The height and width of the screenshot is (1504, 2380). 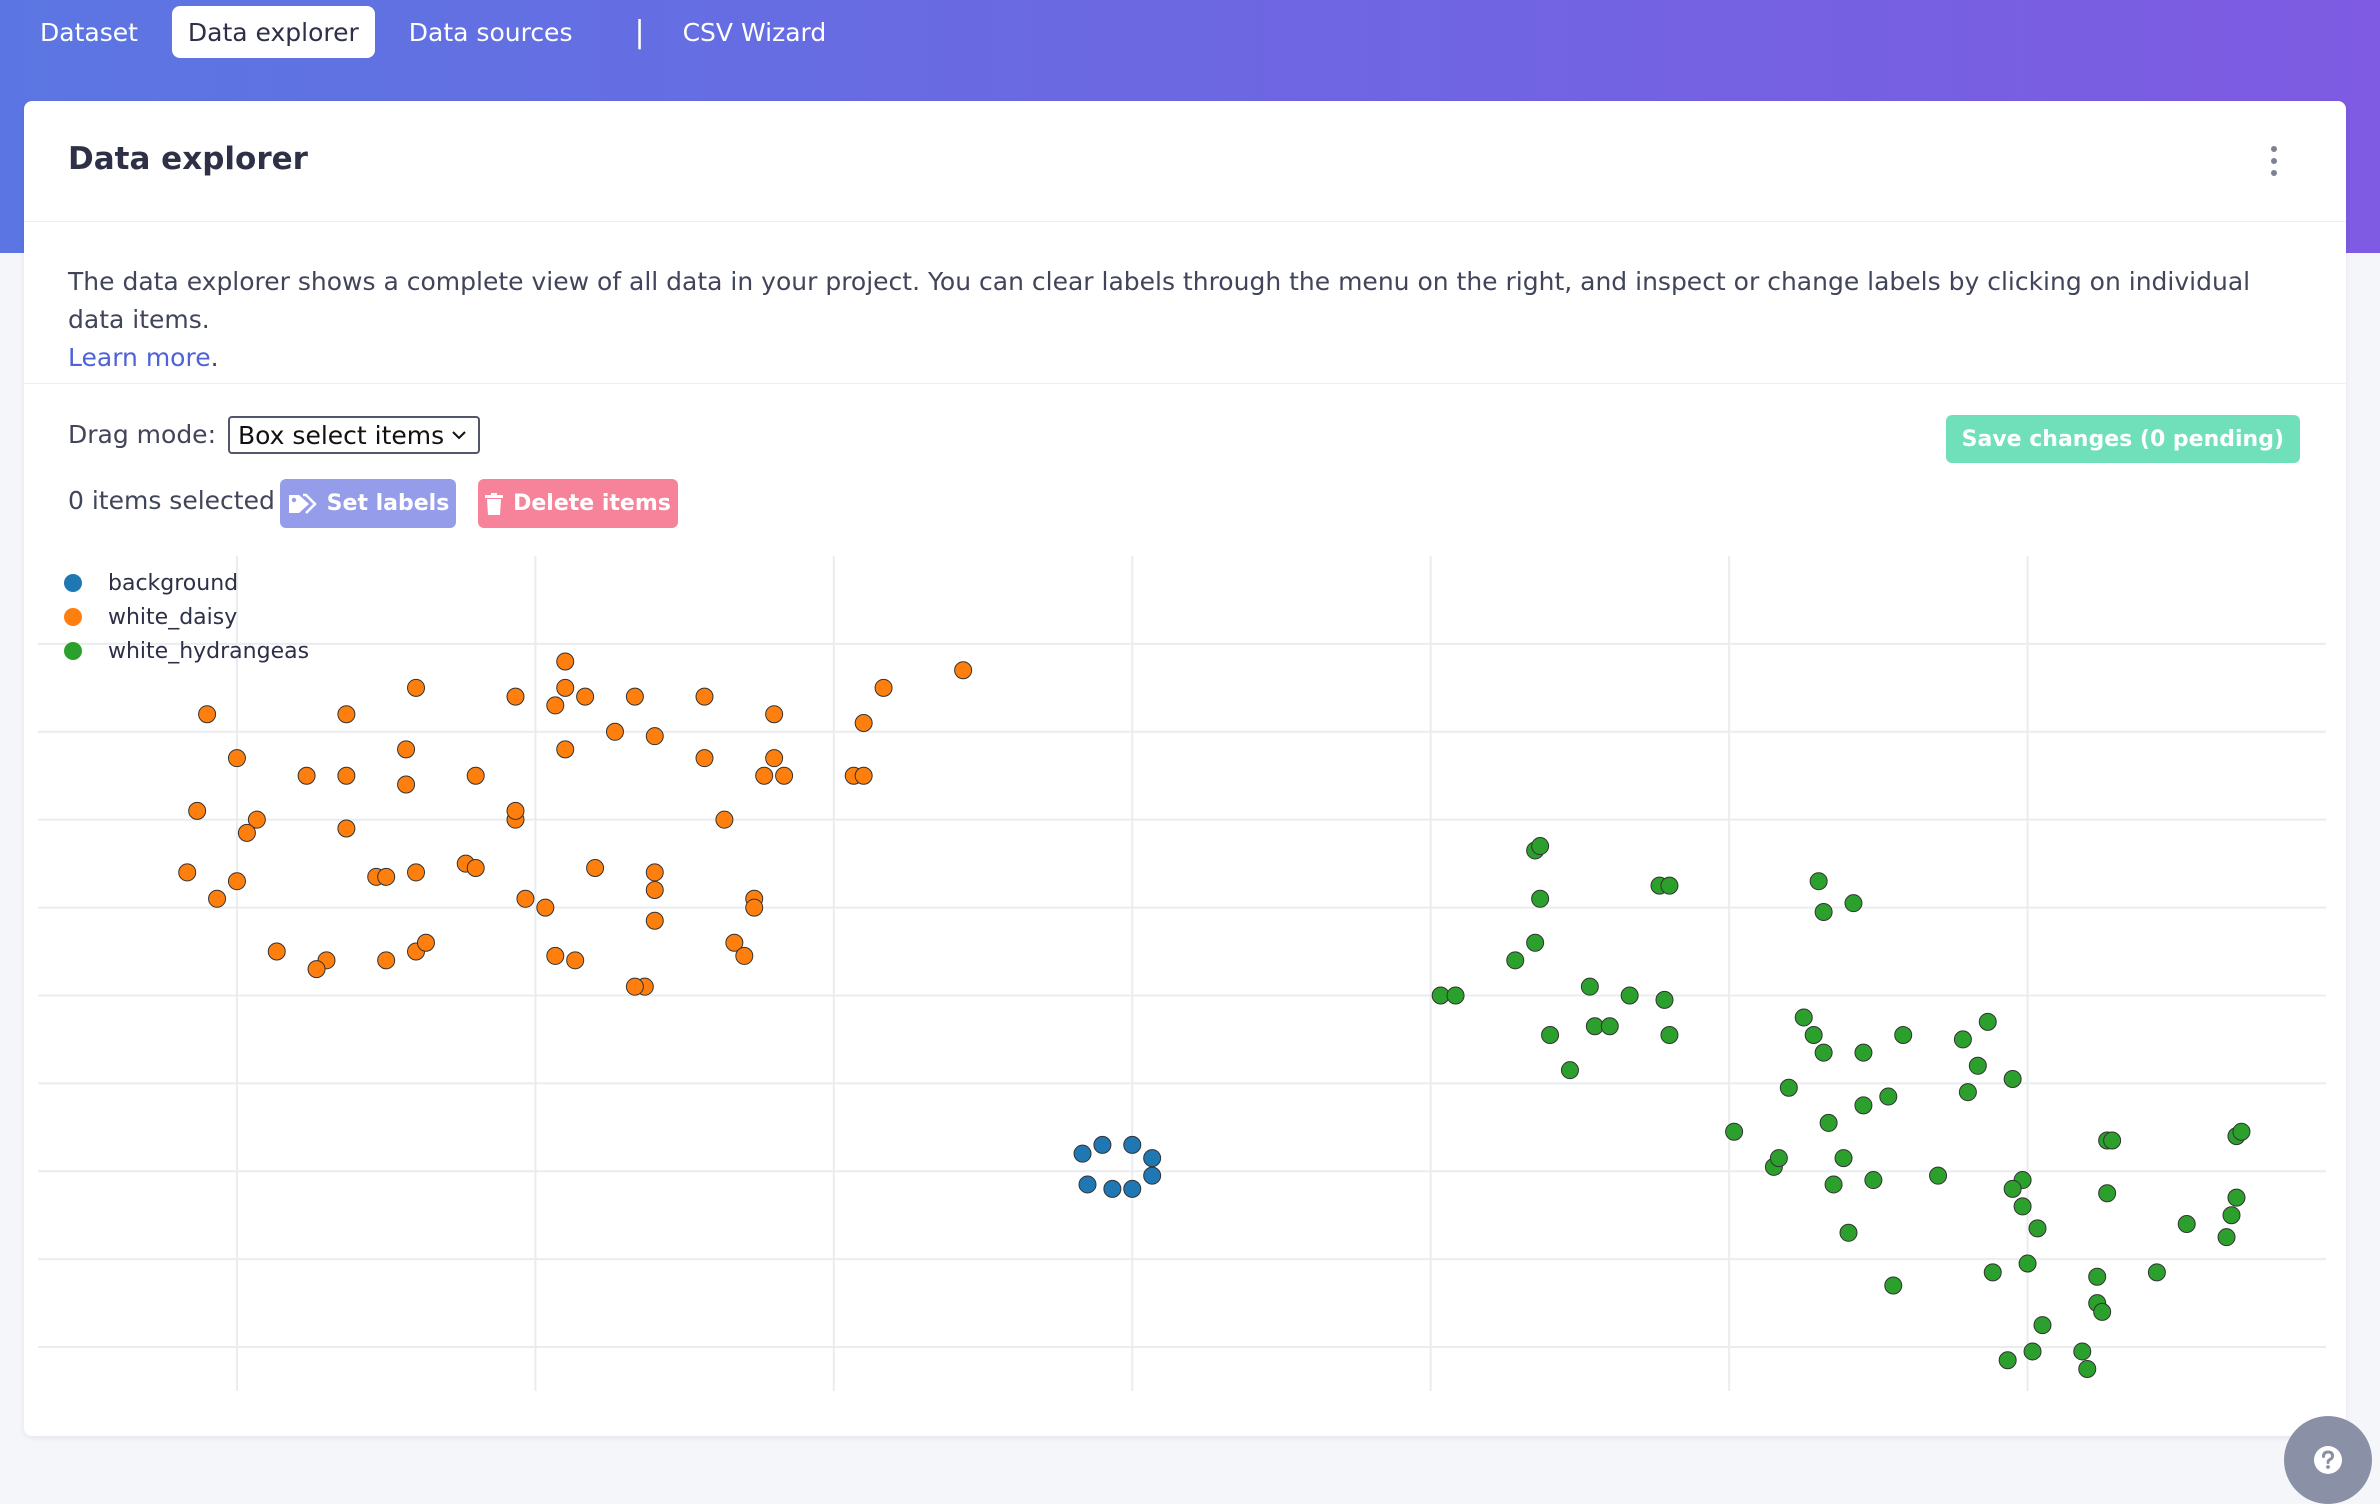 What do you see at coordinates (755, 32) in the screenshot?
I see `tab-csv-wizard: CSV Wizard` at bounding box center [755, 32].